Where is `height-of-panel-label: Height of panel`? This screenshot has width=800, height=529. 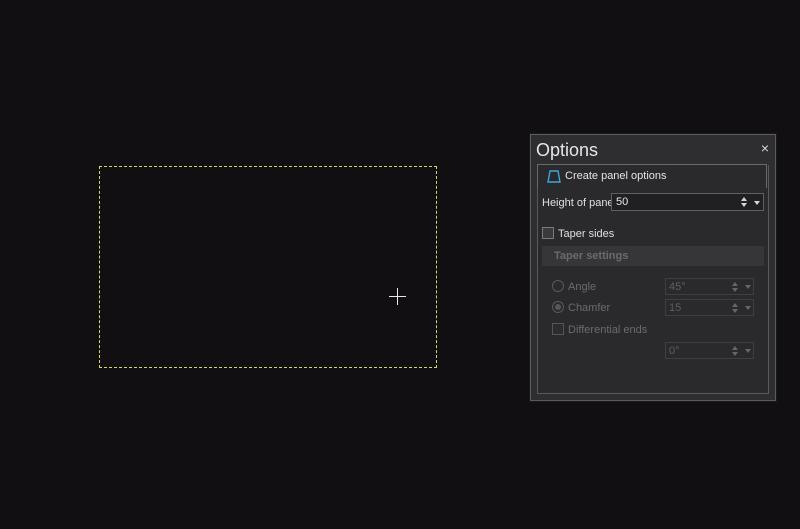 height-of-panel-label: Height of panel is located at coordinates (579, 203).